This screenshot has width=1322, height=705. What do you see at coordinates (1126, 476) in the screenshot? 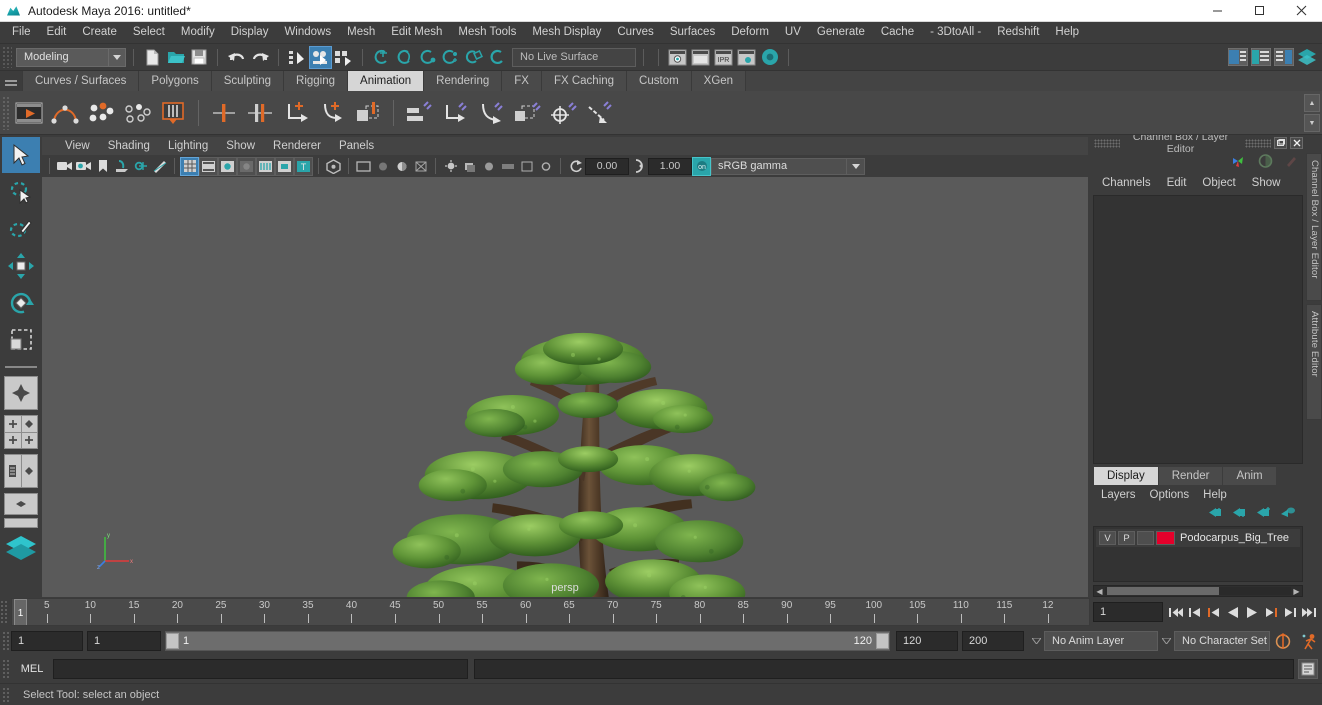
I see `layer-tab-display: Display` at bounding box center [1126, 476].